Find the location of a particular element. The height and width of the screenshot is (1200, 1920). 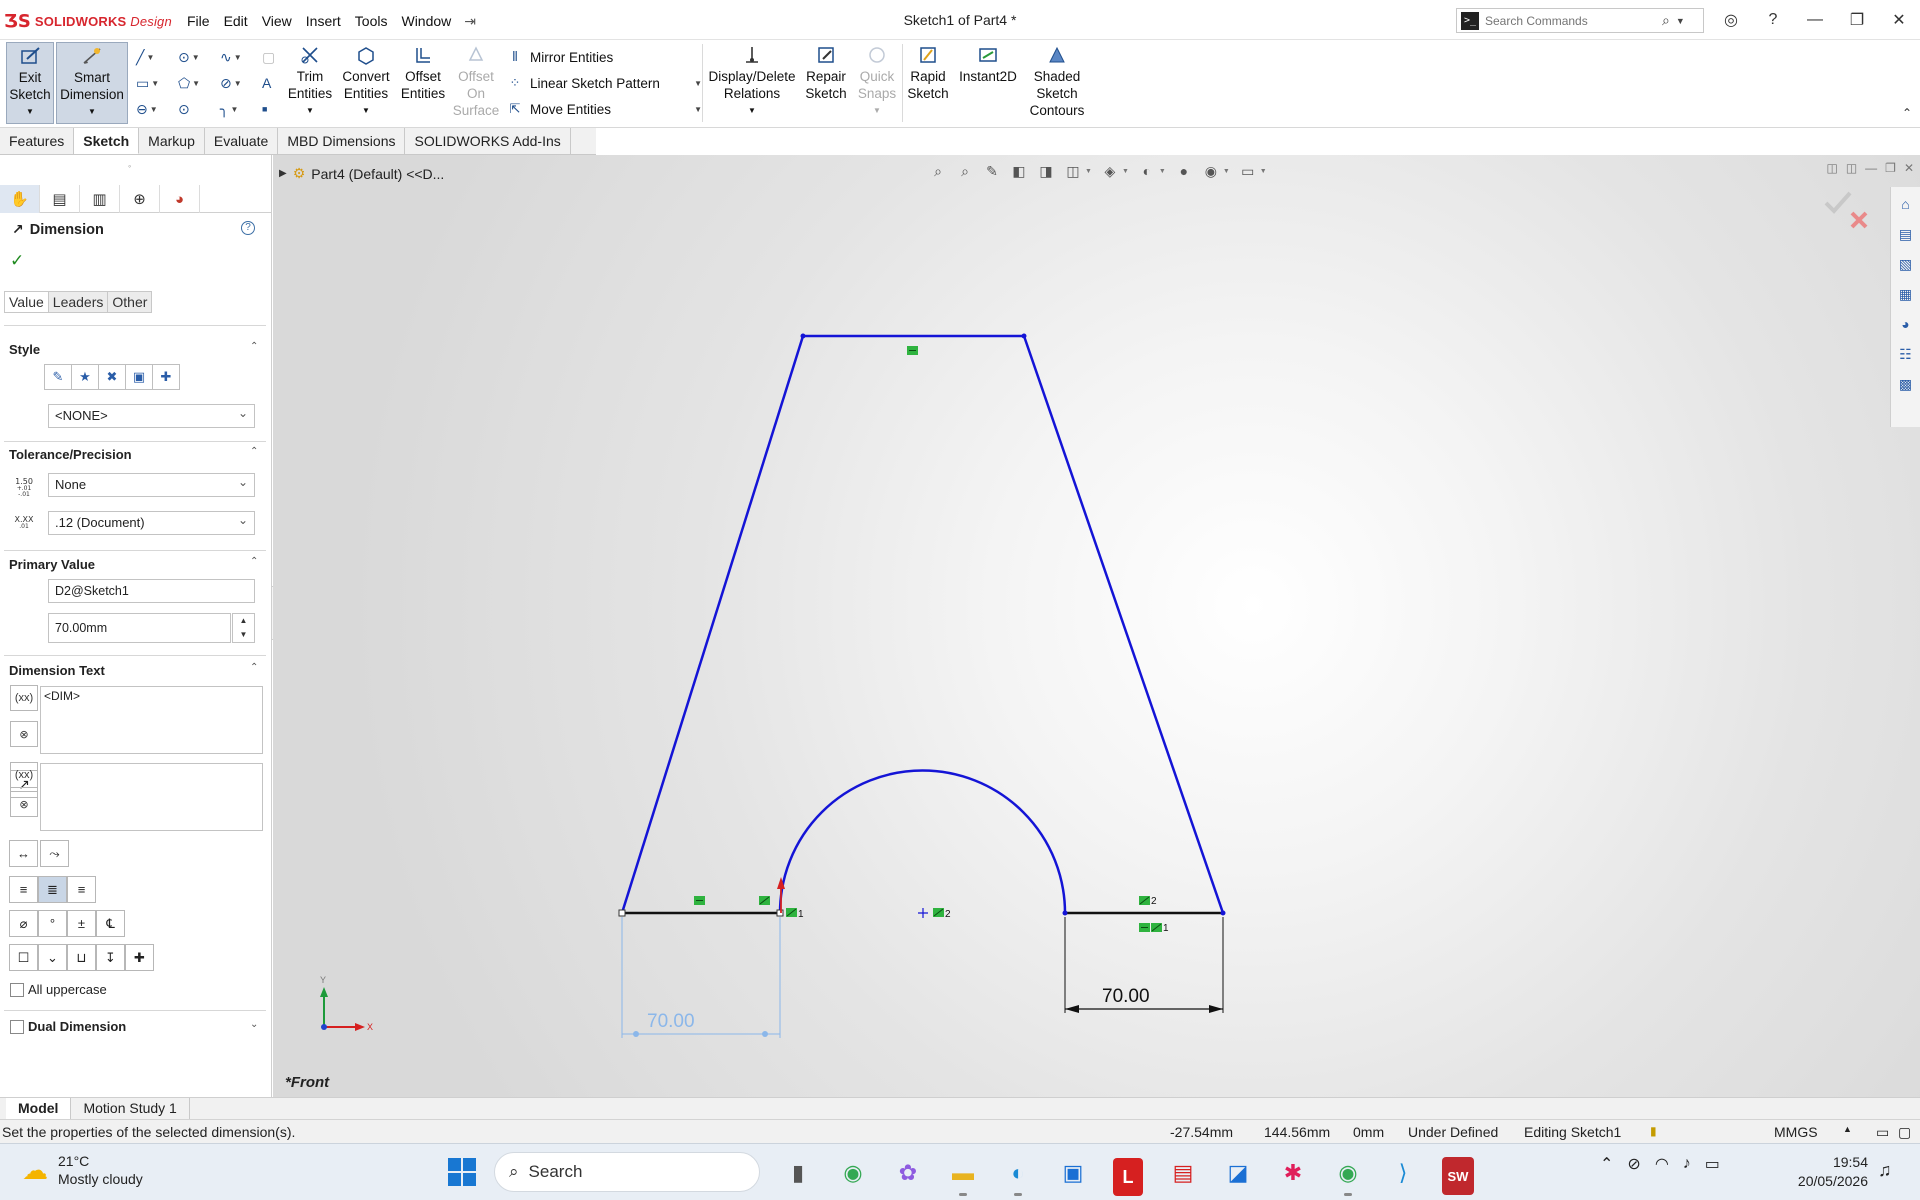

taskbar-clock: 19:54 20/05/2026 is located at coordinates (1824, 1172).